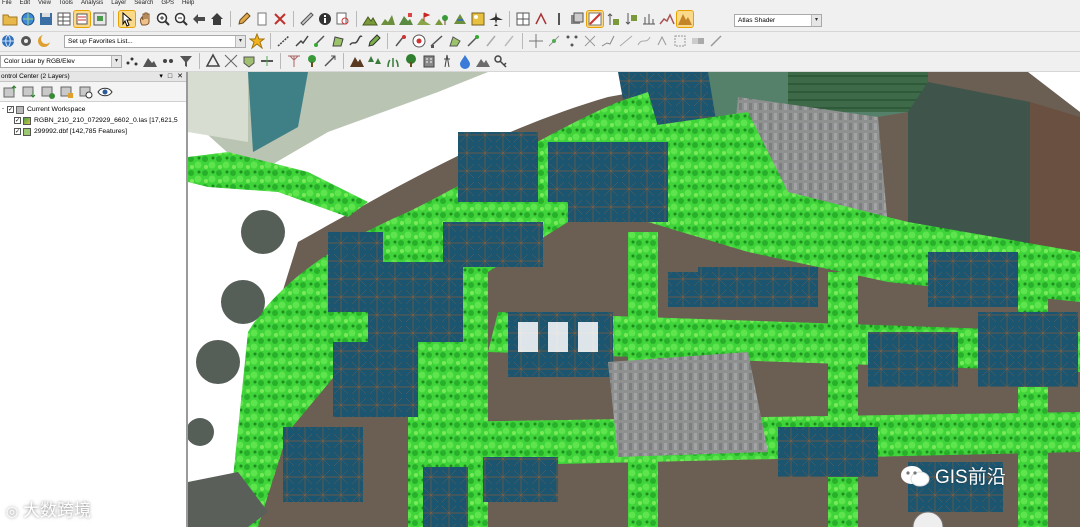 This screenshot has height=527, width=1080. Describe the element at coordinates (541, 19) in the screenshot. I see `digitize-icon` at that location.